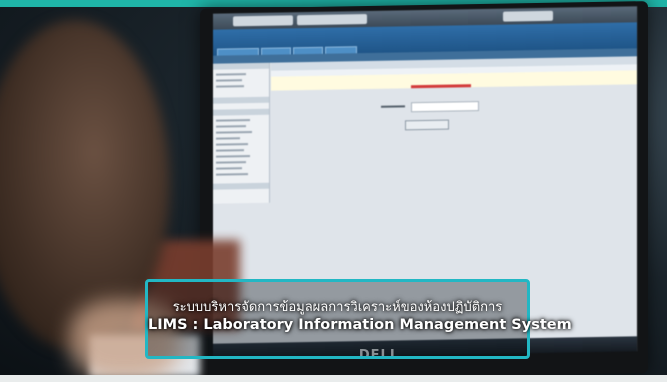  I want to click on form-submit-button, so click(427, 125).